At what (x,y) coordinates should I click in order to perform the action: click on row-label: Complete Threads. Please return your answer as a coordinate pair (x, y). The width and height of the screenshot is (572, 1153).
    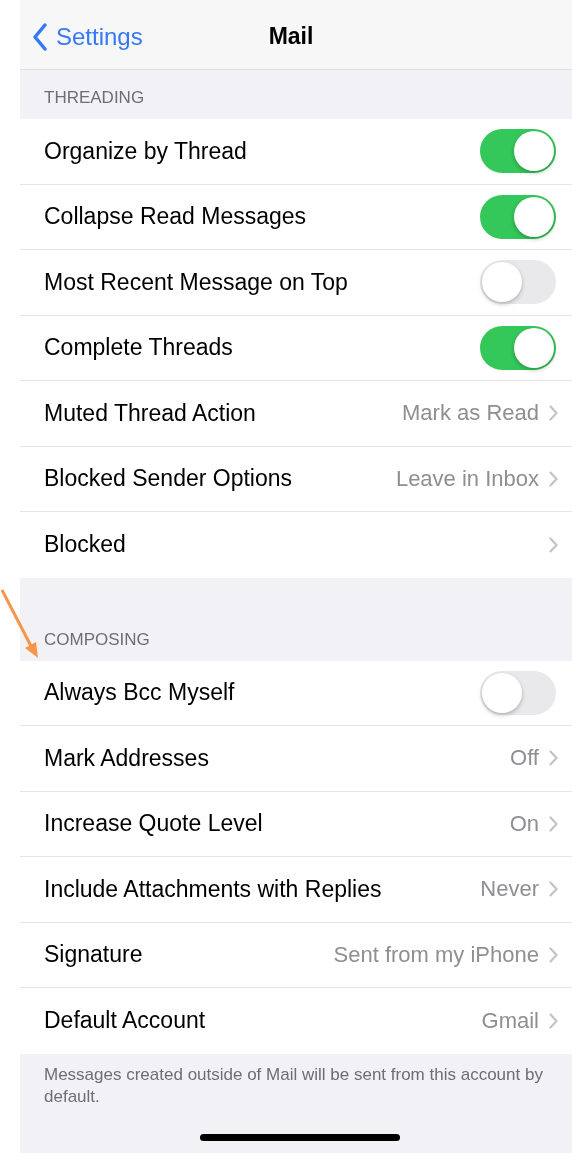
    Looking at the image, I should click on (139, 348).